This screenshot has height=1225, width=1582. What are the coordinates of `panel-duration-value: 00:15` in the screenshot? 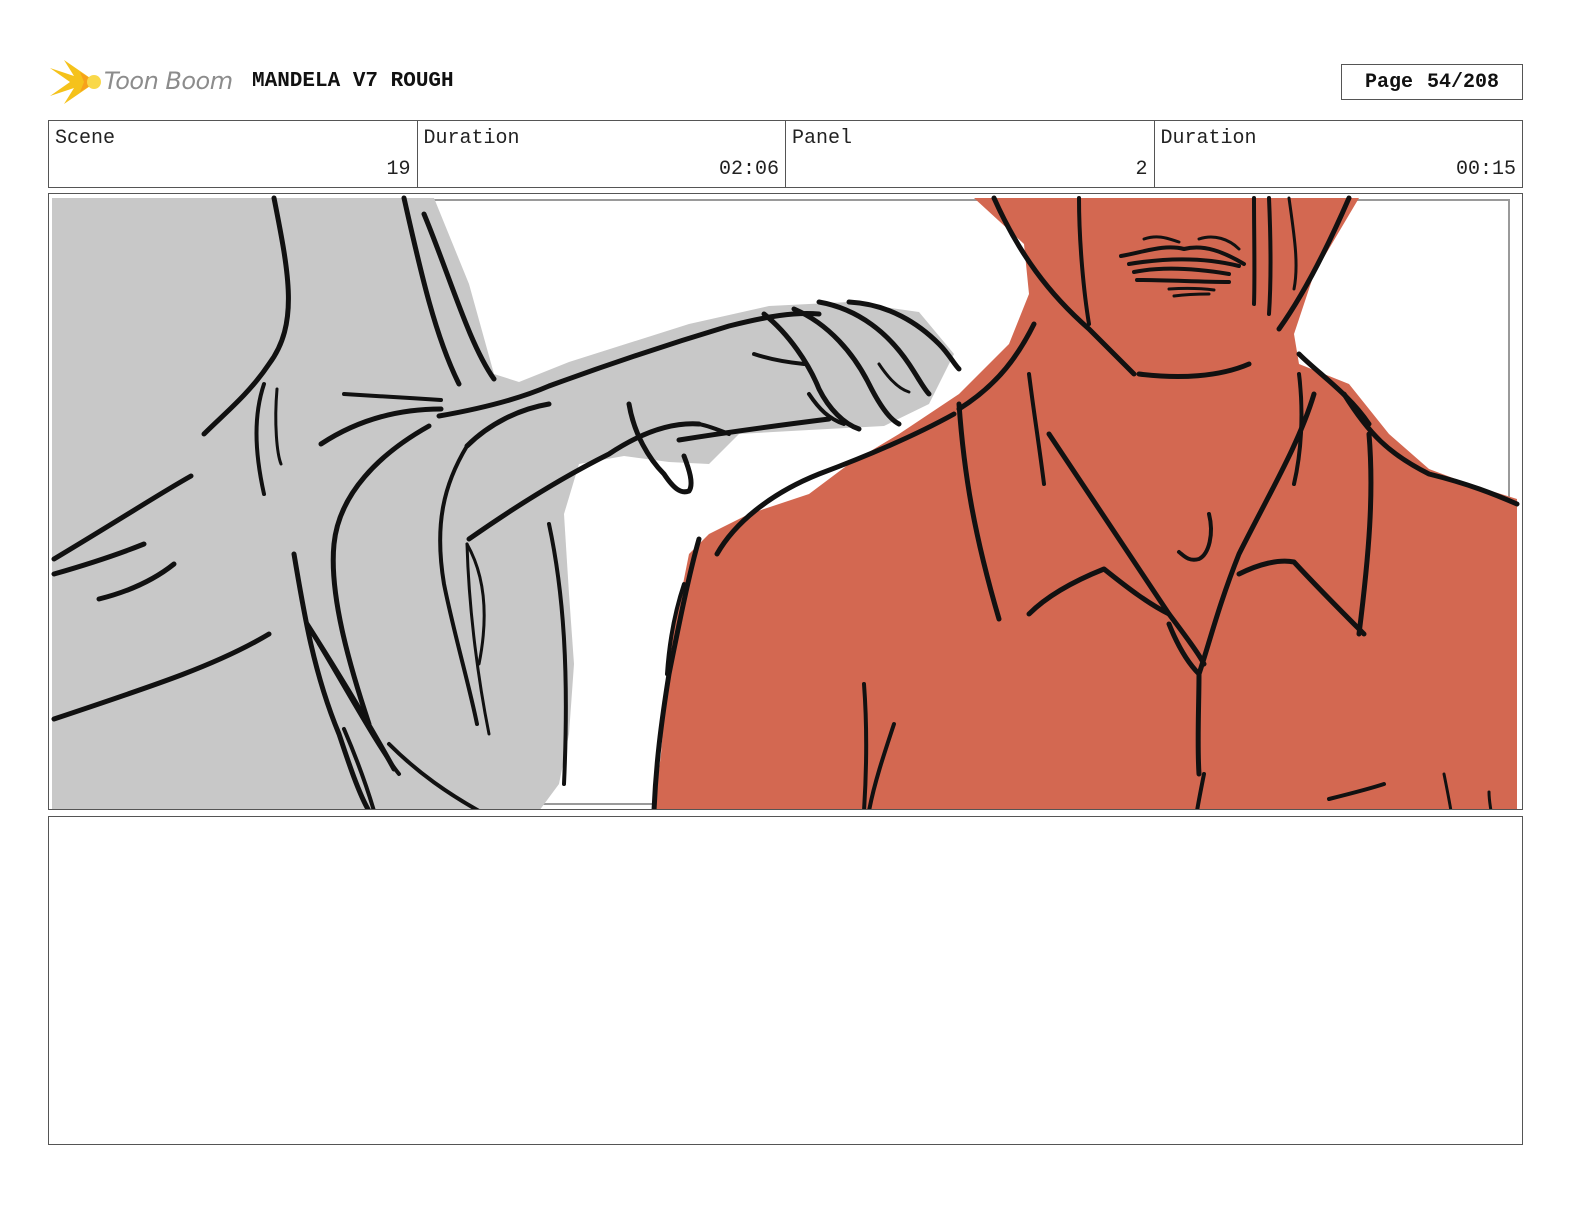 It's located at (1485, 169).